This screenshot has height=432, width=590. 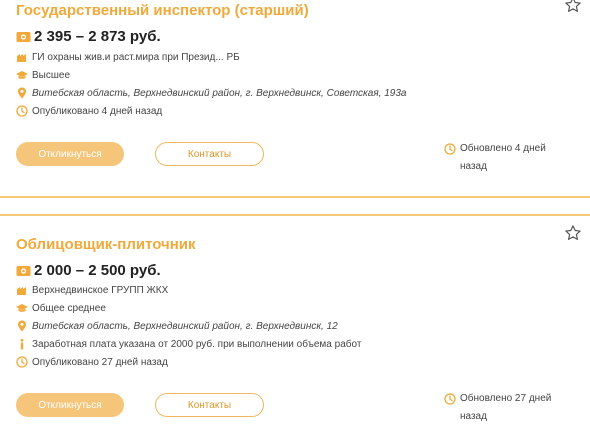 I want to click on vacancy-title: Государственный инспектор (старший), so click(x=162, y=10).